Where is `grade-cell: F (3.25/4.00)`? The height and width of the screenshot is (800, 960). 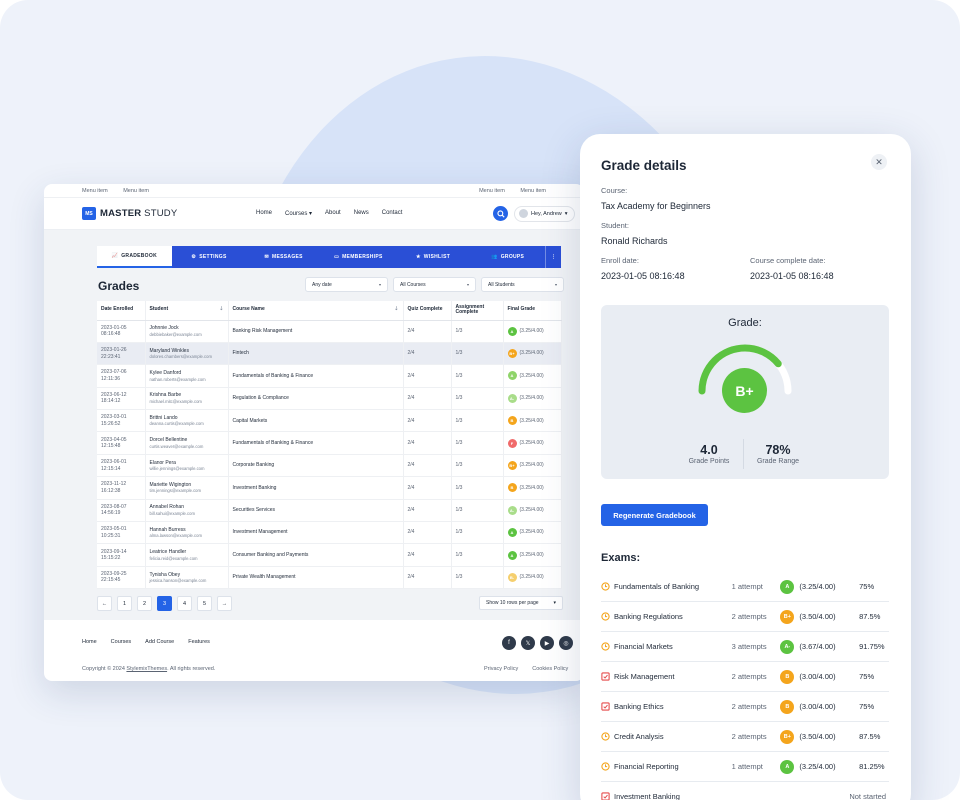 grade-cell: F (3.25/4.00) is located at coordinates (532, 443).